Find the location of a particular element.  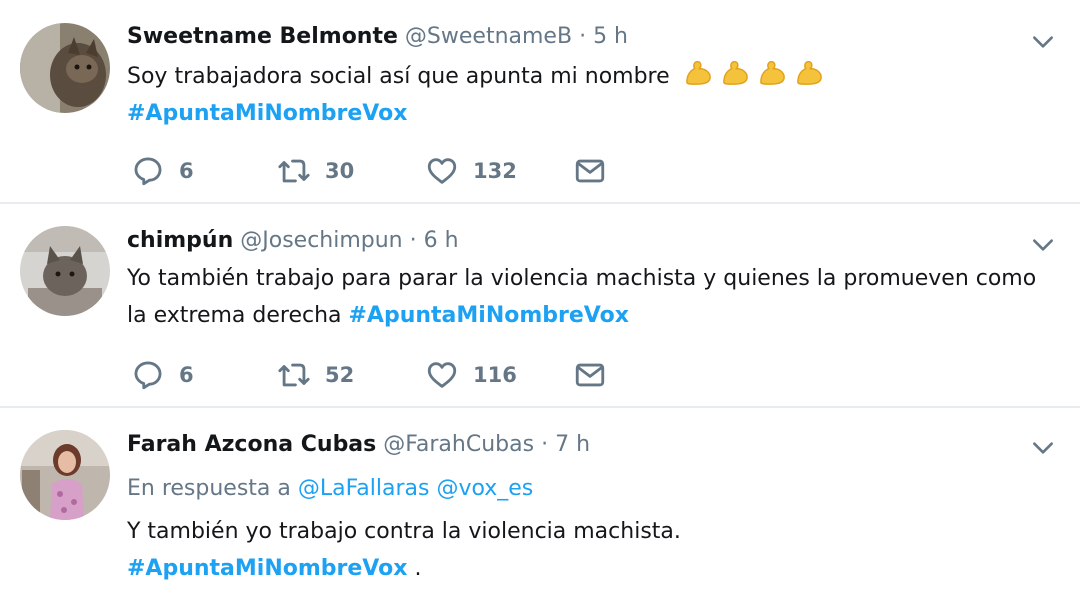

flexed-biceps-icon is located at coordinates (757, 74).